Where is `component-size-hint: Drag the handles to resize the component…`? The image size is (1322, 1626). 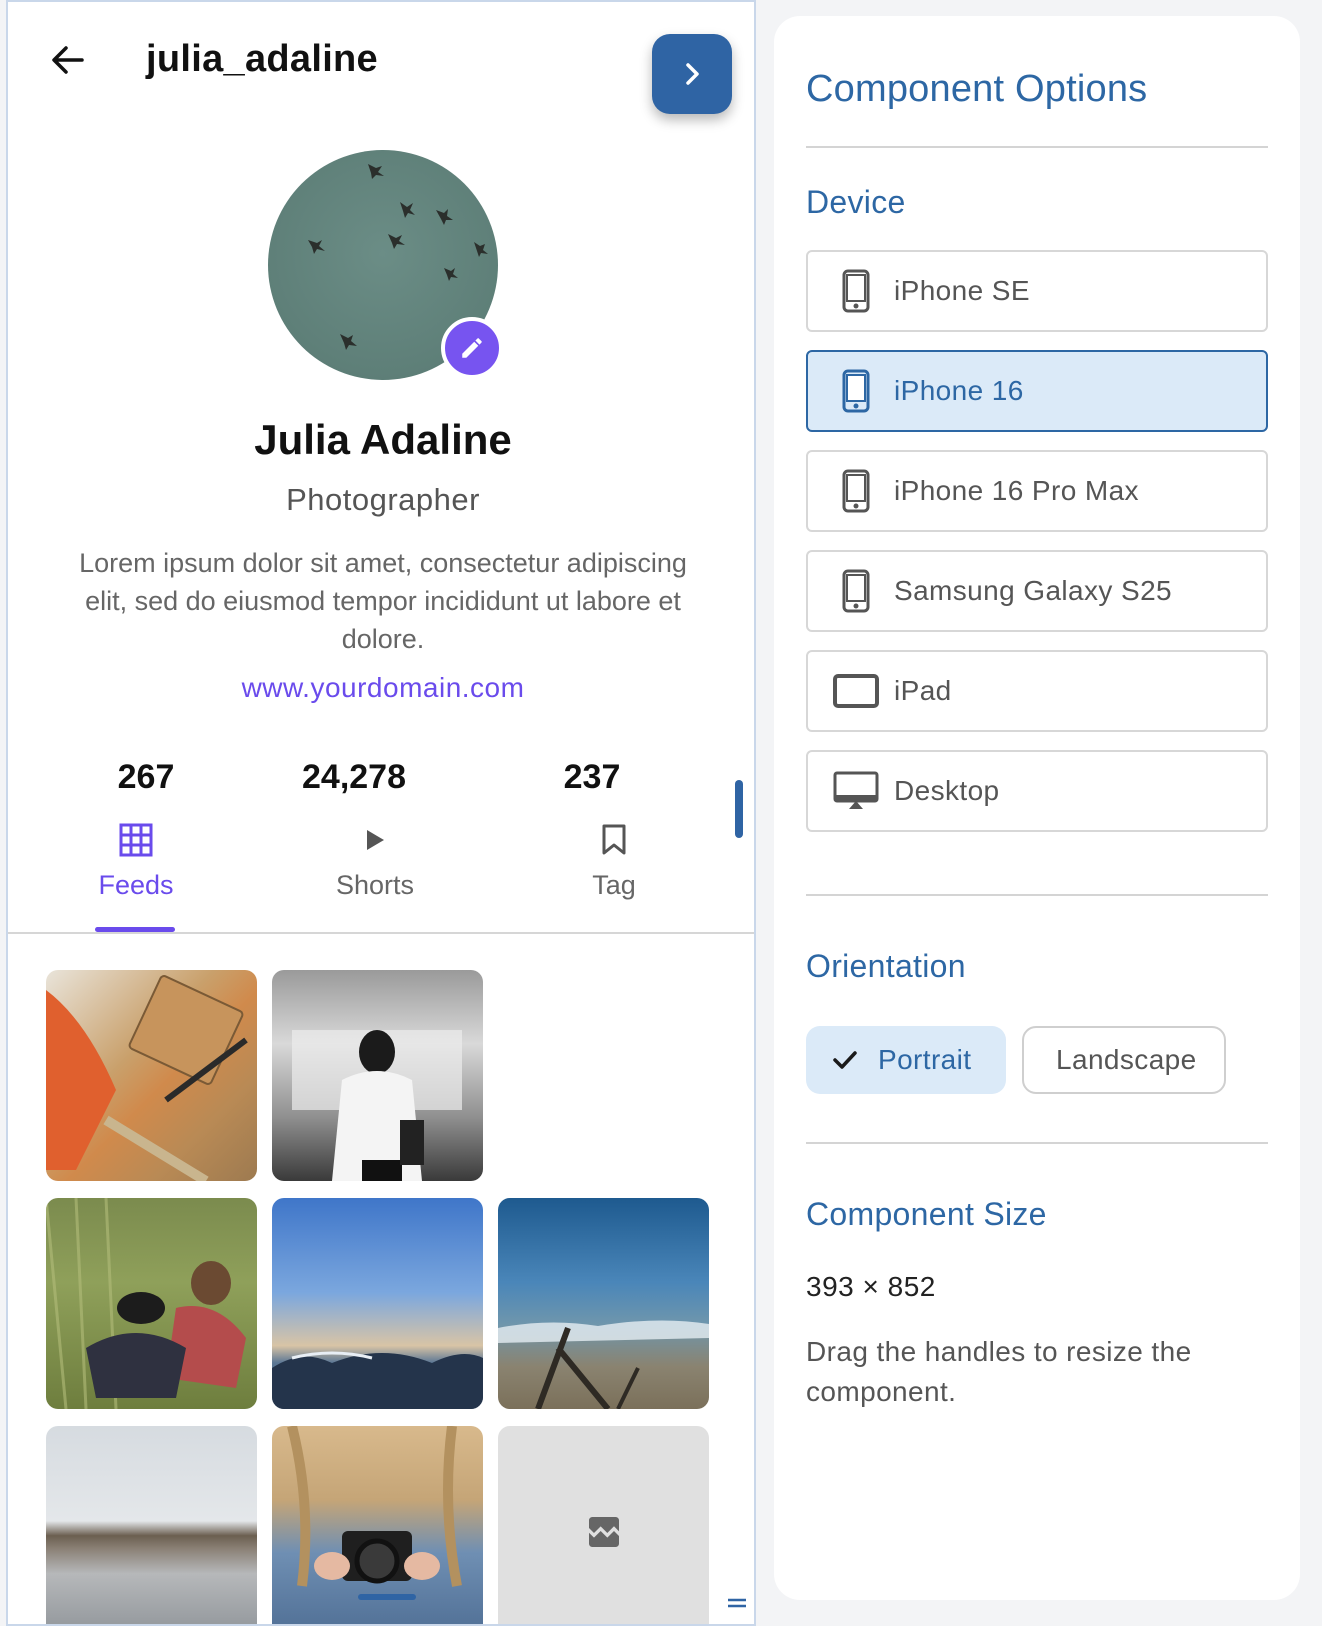
component-size-hint: Drag the handles to resize the component… is located at coordinates (999, 1371).